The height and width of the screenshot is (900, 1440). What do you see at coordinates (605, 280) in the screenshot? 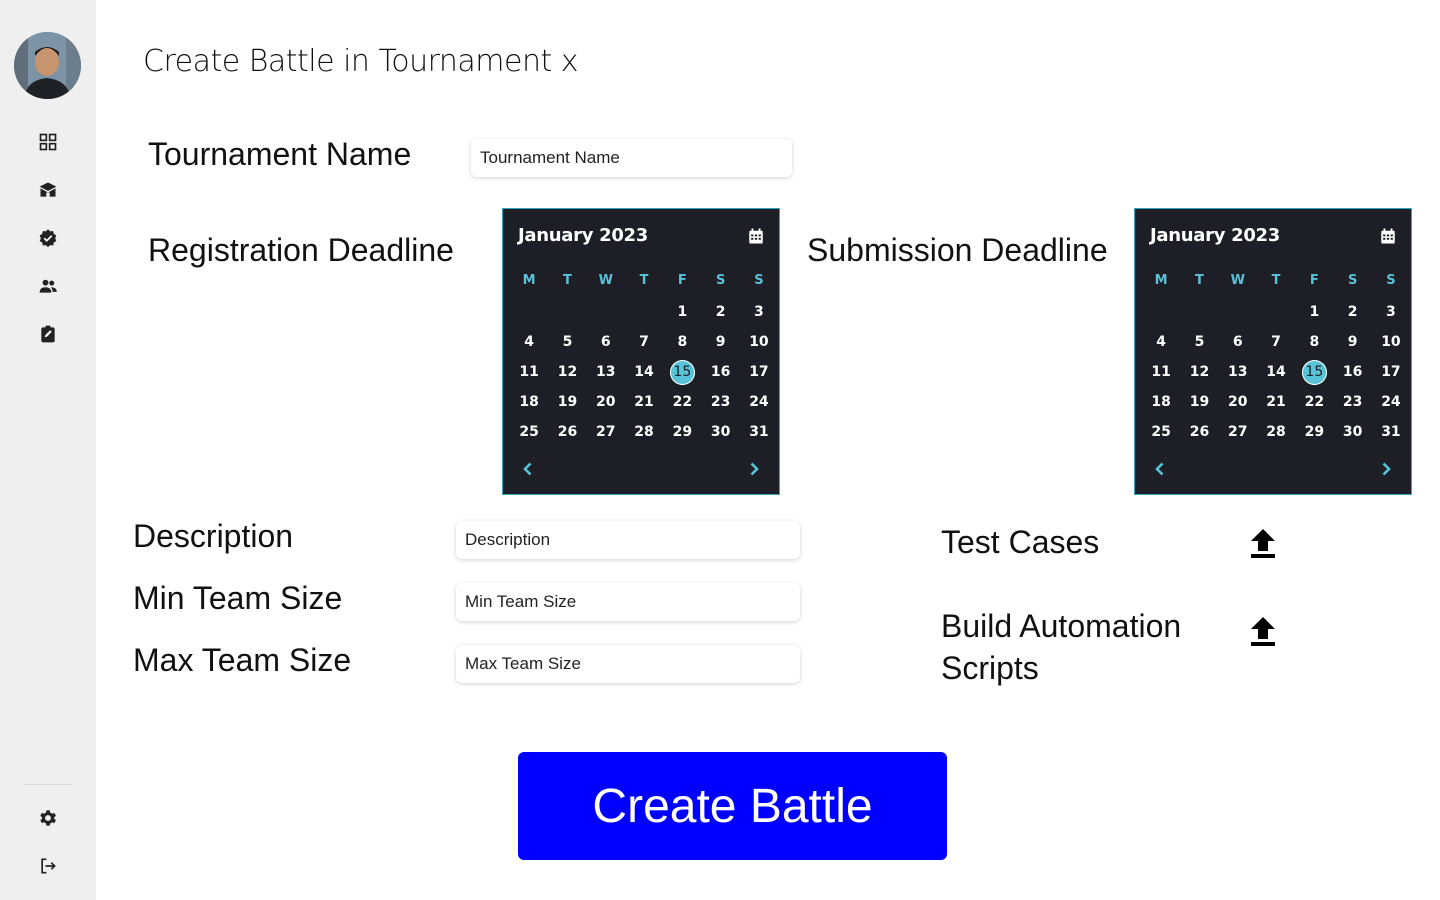
I see `weekday-header: W` at bounding box center [605, 280].